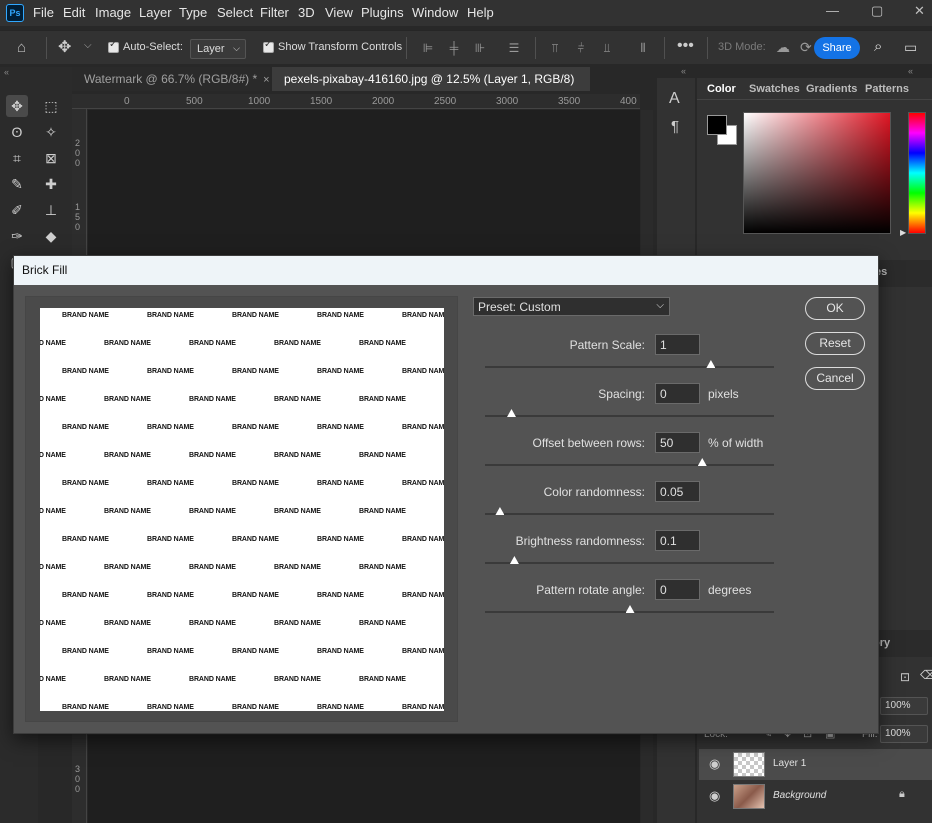 The image size is (932, 823). Describe the element at coordinates (581, 48) in the screenshot. I see `align-middle-icon: ⫩` at that location.